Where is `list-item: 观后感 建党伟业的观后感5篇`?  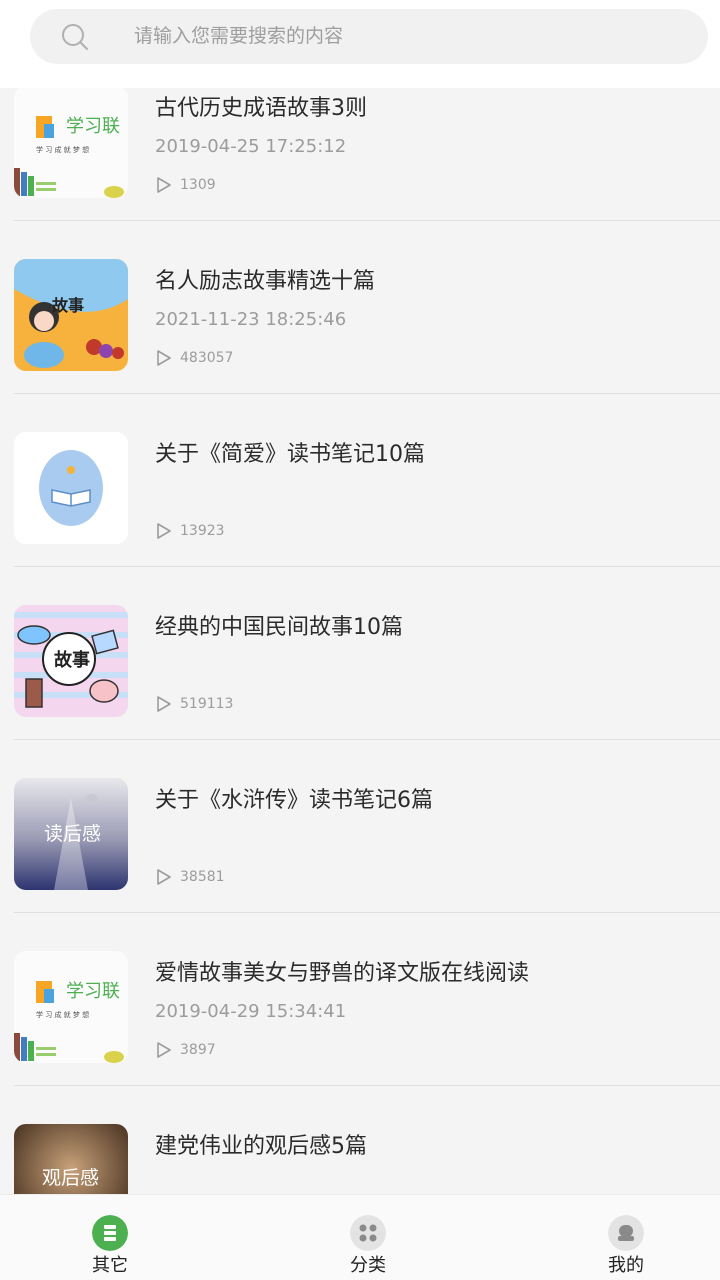
list-item: 观后感 建党伟业的观后感5篇 is located at coordinates (367, 1140).